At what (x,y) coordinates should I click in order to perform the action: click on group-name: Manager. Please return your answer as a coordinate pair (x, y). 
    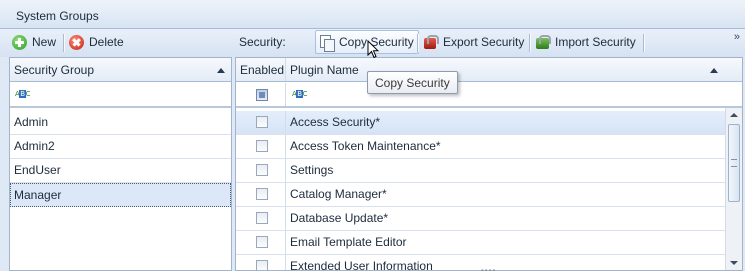
    Looking at the image, I should click on (38, 195).